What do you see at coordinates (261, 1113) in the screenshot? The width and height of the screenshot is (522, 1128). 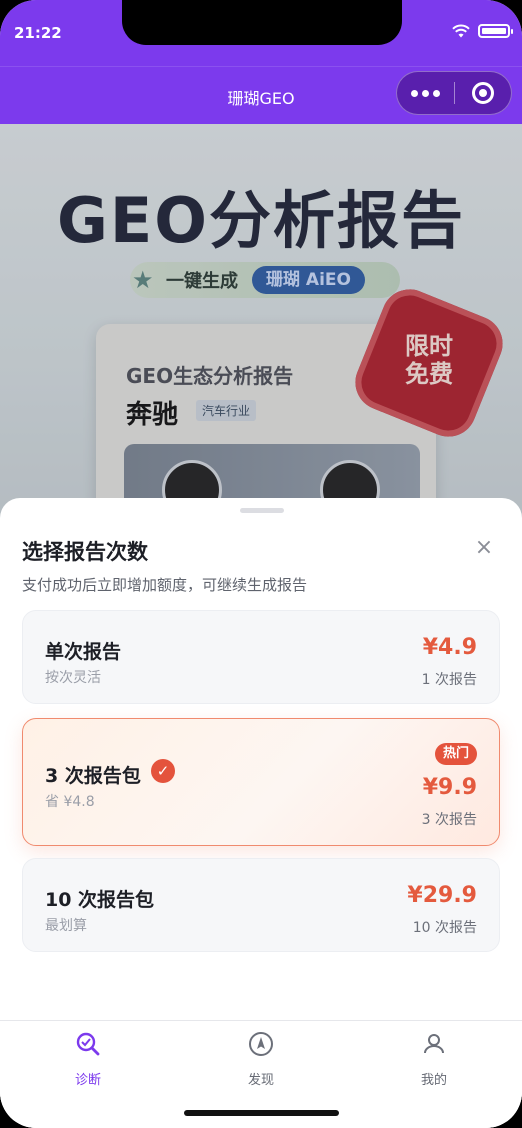 I see `home-indicator` at bounding box center [261, 1113].